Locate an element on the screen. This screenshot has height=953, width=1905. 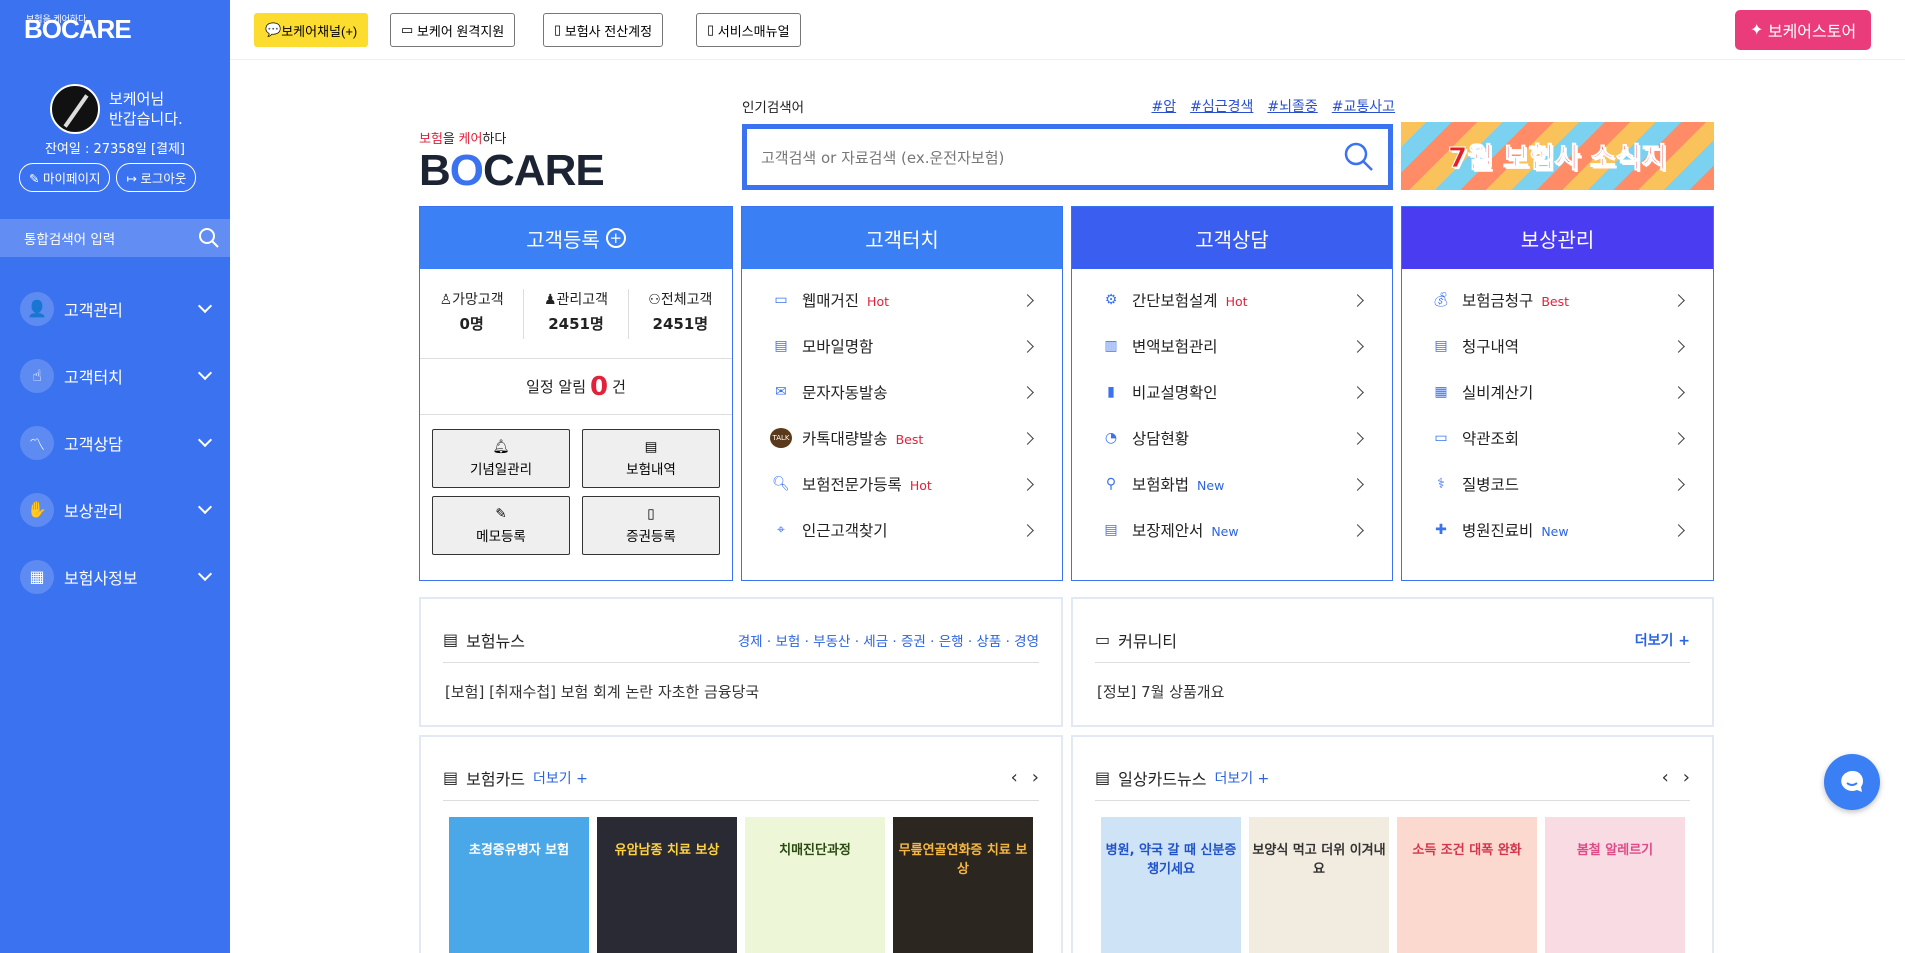
remaining-days: 잔여일 : 27358일 [결제] is located at coordinates (115, 147).